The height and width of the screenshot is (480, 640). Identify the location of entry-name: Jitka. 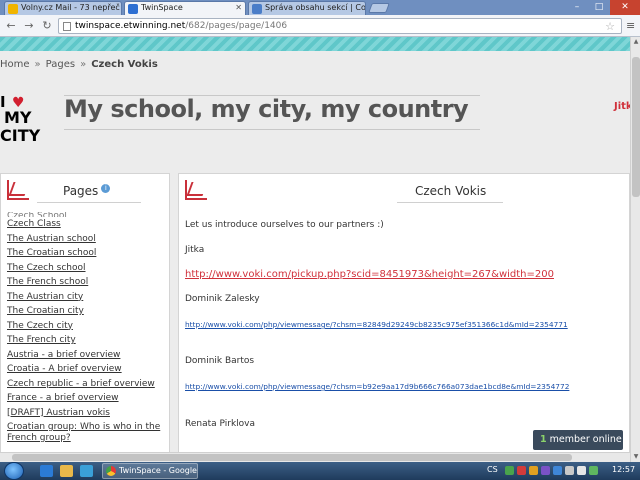
(195, 250).